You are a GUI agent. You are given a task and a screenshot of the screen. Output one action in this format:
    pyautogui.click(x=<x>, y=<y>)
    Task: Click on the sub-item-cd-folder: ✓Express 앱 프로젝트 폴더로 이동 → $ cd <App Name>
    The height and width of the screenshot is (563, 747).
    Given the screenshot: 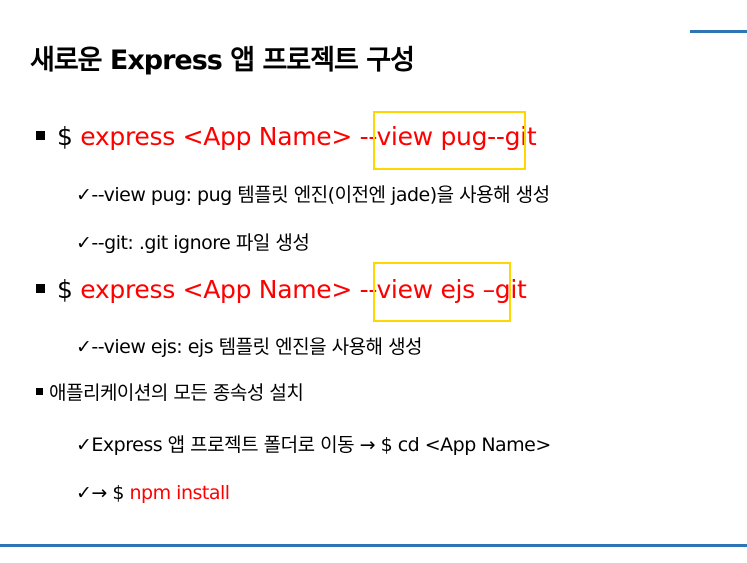 What is the action you would take?
    pyautogui.click(x=313, y=445)
    